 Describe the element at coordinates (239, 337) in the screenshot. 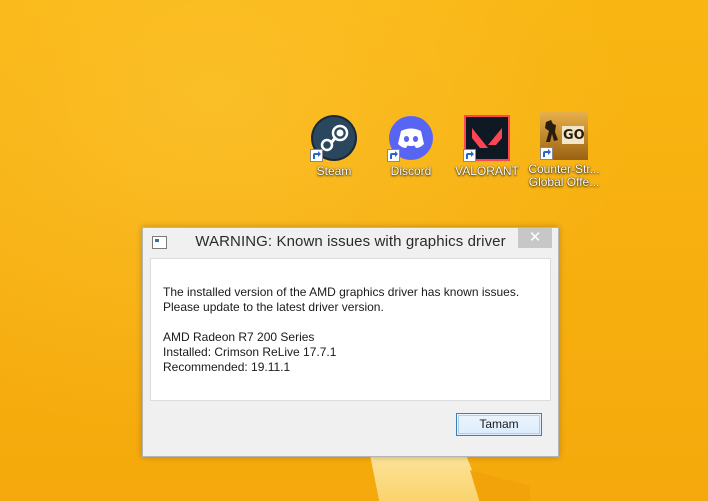

I see `gpu-name: AMD Radeon R7 200 Series` at that location.